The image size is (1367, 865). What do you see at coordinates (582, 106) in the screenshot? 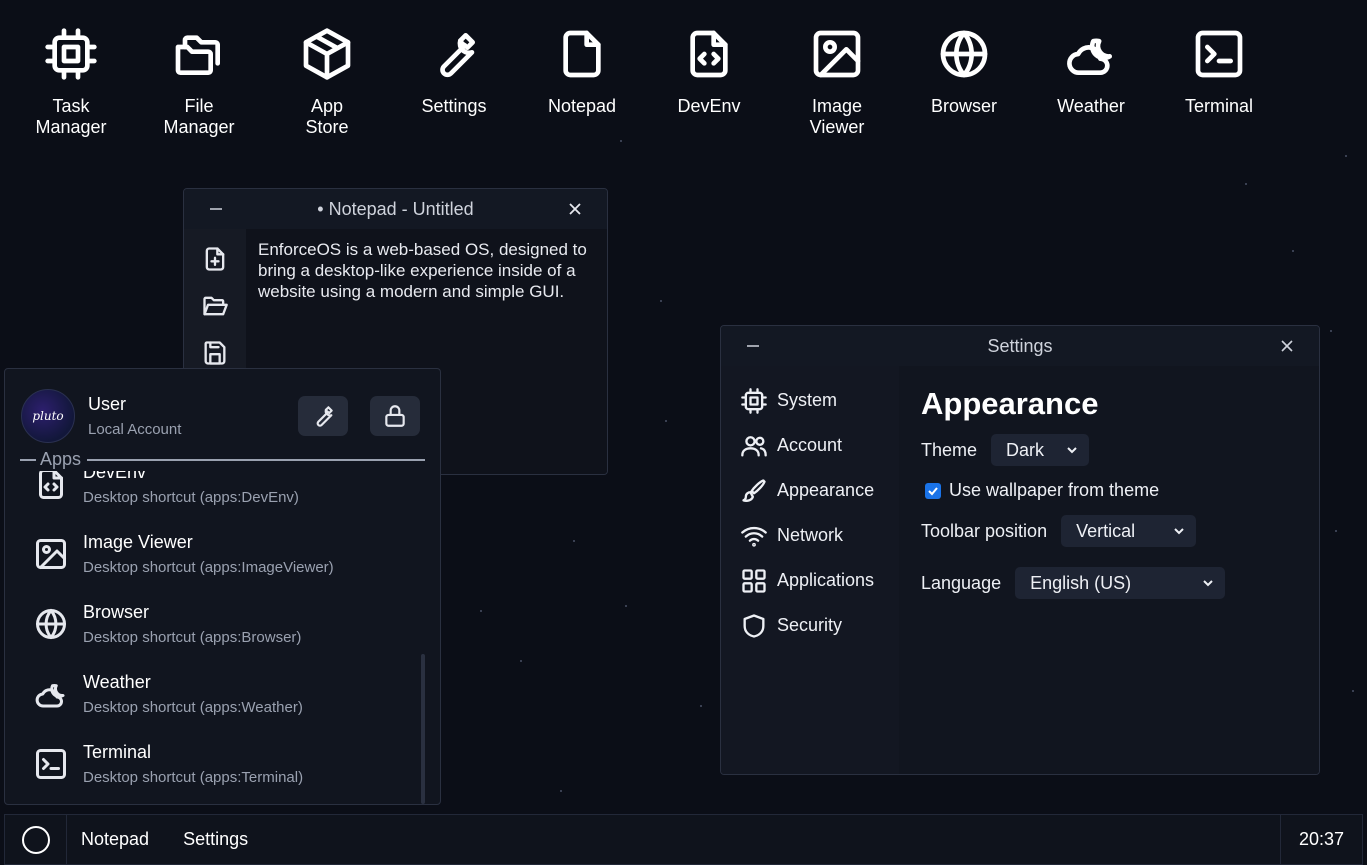
I see `desktop-icon-label: Notepad` at bounding box center [582, 106].